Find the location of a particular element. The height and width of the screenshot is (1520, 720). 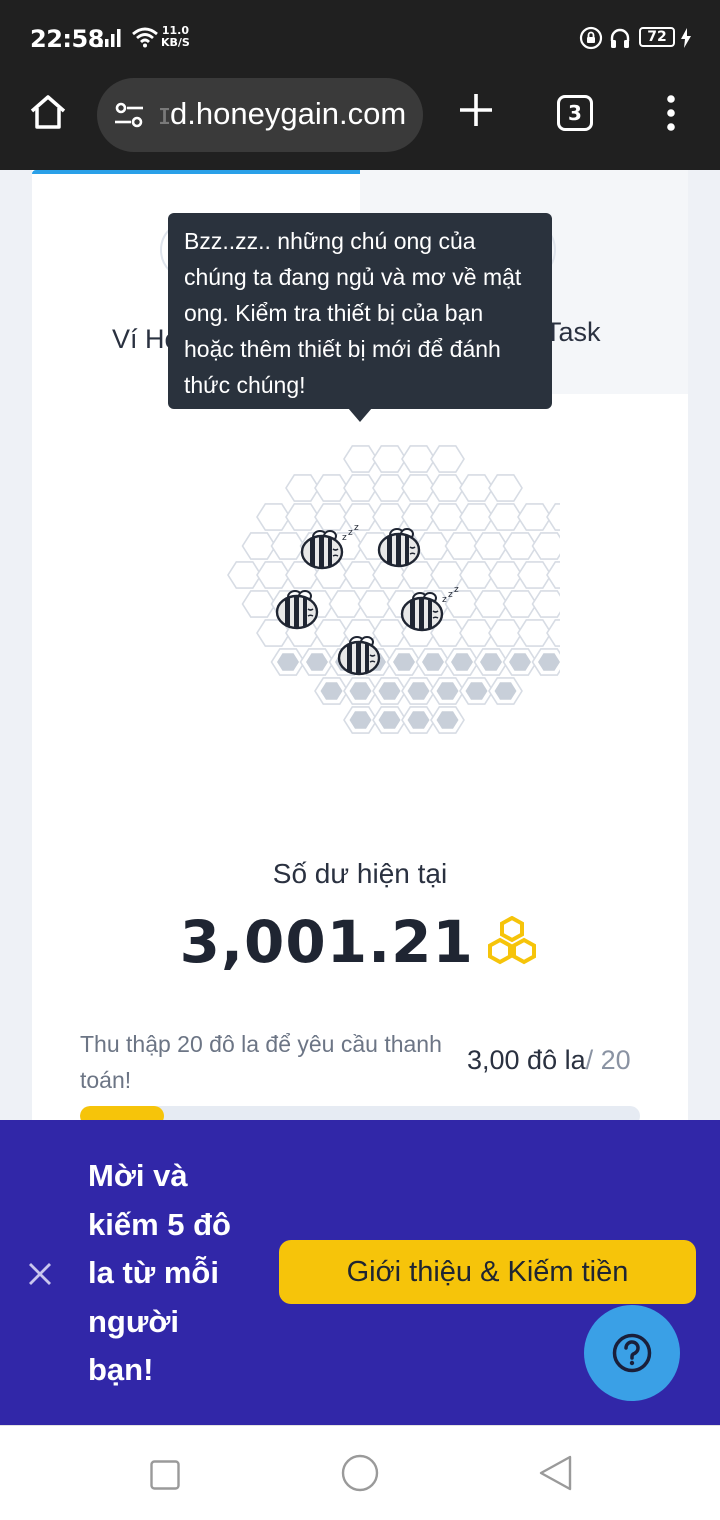

payout-requirement: Thu thập 20 đô la để yêu cầu thanh toán! is located at coordinates (261, 1062).